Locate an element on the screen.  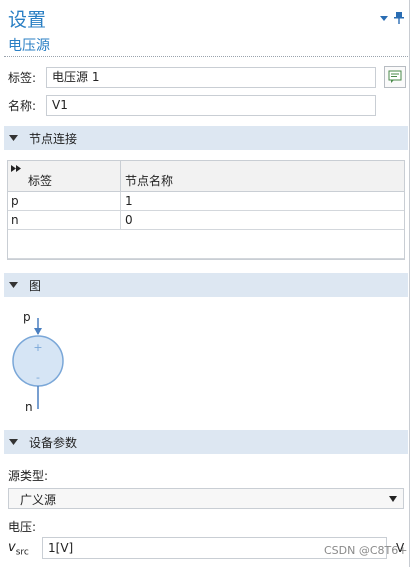
note-button is located at coordinates (395, 77).